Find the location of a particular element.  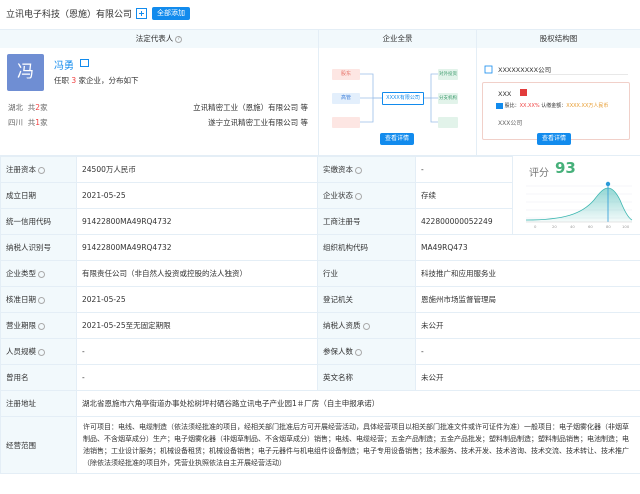

avatar: 冯 is located at coordinates (25, 72).